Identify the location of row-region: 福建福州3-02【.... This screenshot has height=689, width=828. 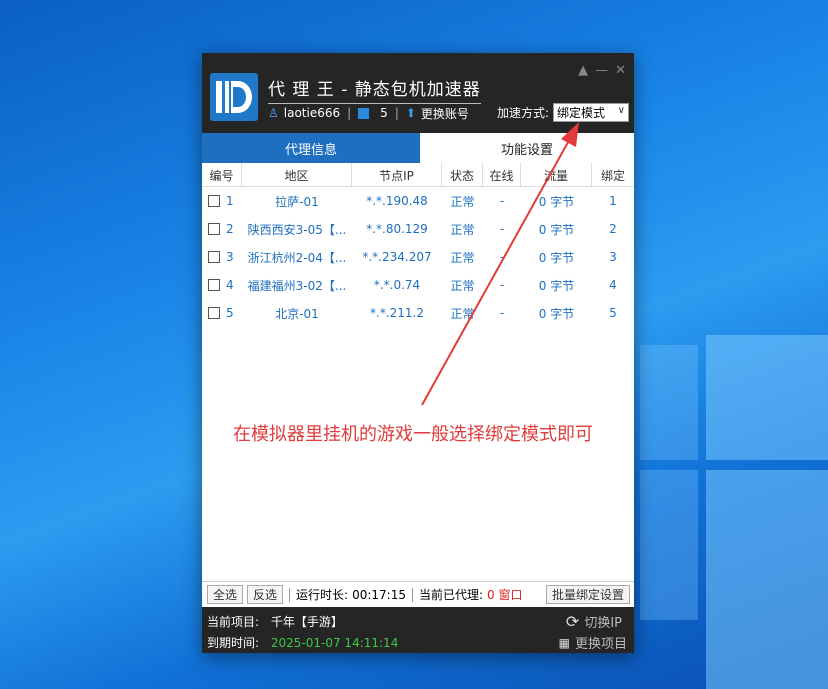
(297, 285).